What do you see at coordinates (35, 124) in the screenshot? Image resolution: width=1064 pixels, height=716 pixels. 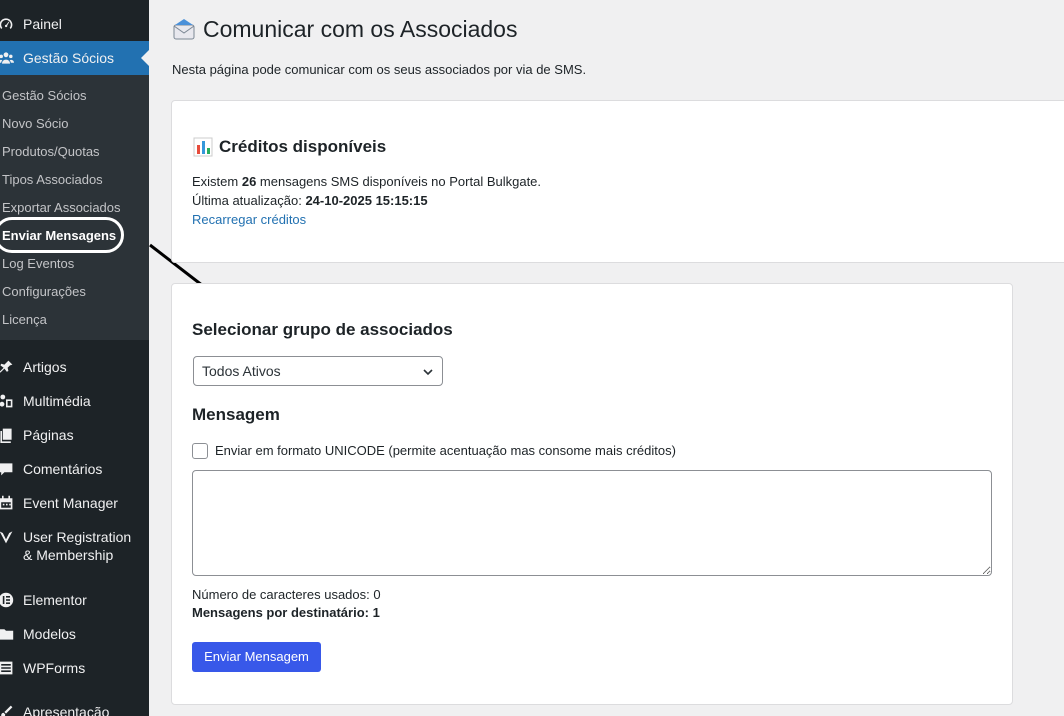 I see `submenu-item-novo-socio: Novo Sócio` at bounding box center [35, 124].